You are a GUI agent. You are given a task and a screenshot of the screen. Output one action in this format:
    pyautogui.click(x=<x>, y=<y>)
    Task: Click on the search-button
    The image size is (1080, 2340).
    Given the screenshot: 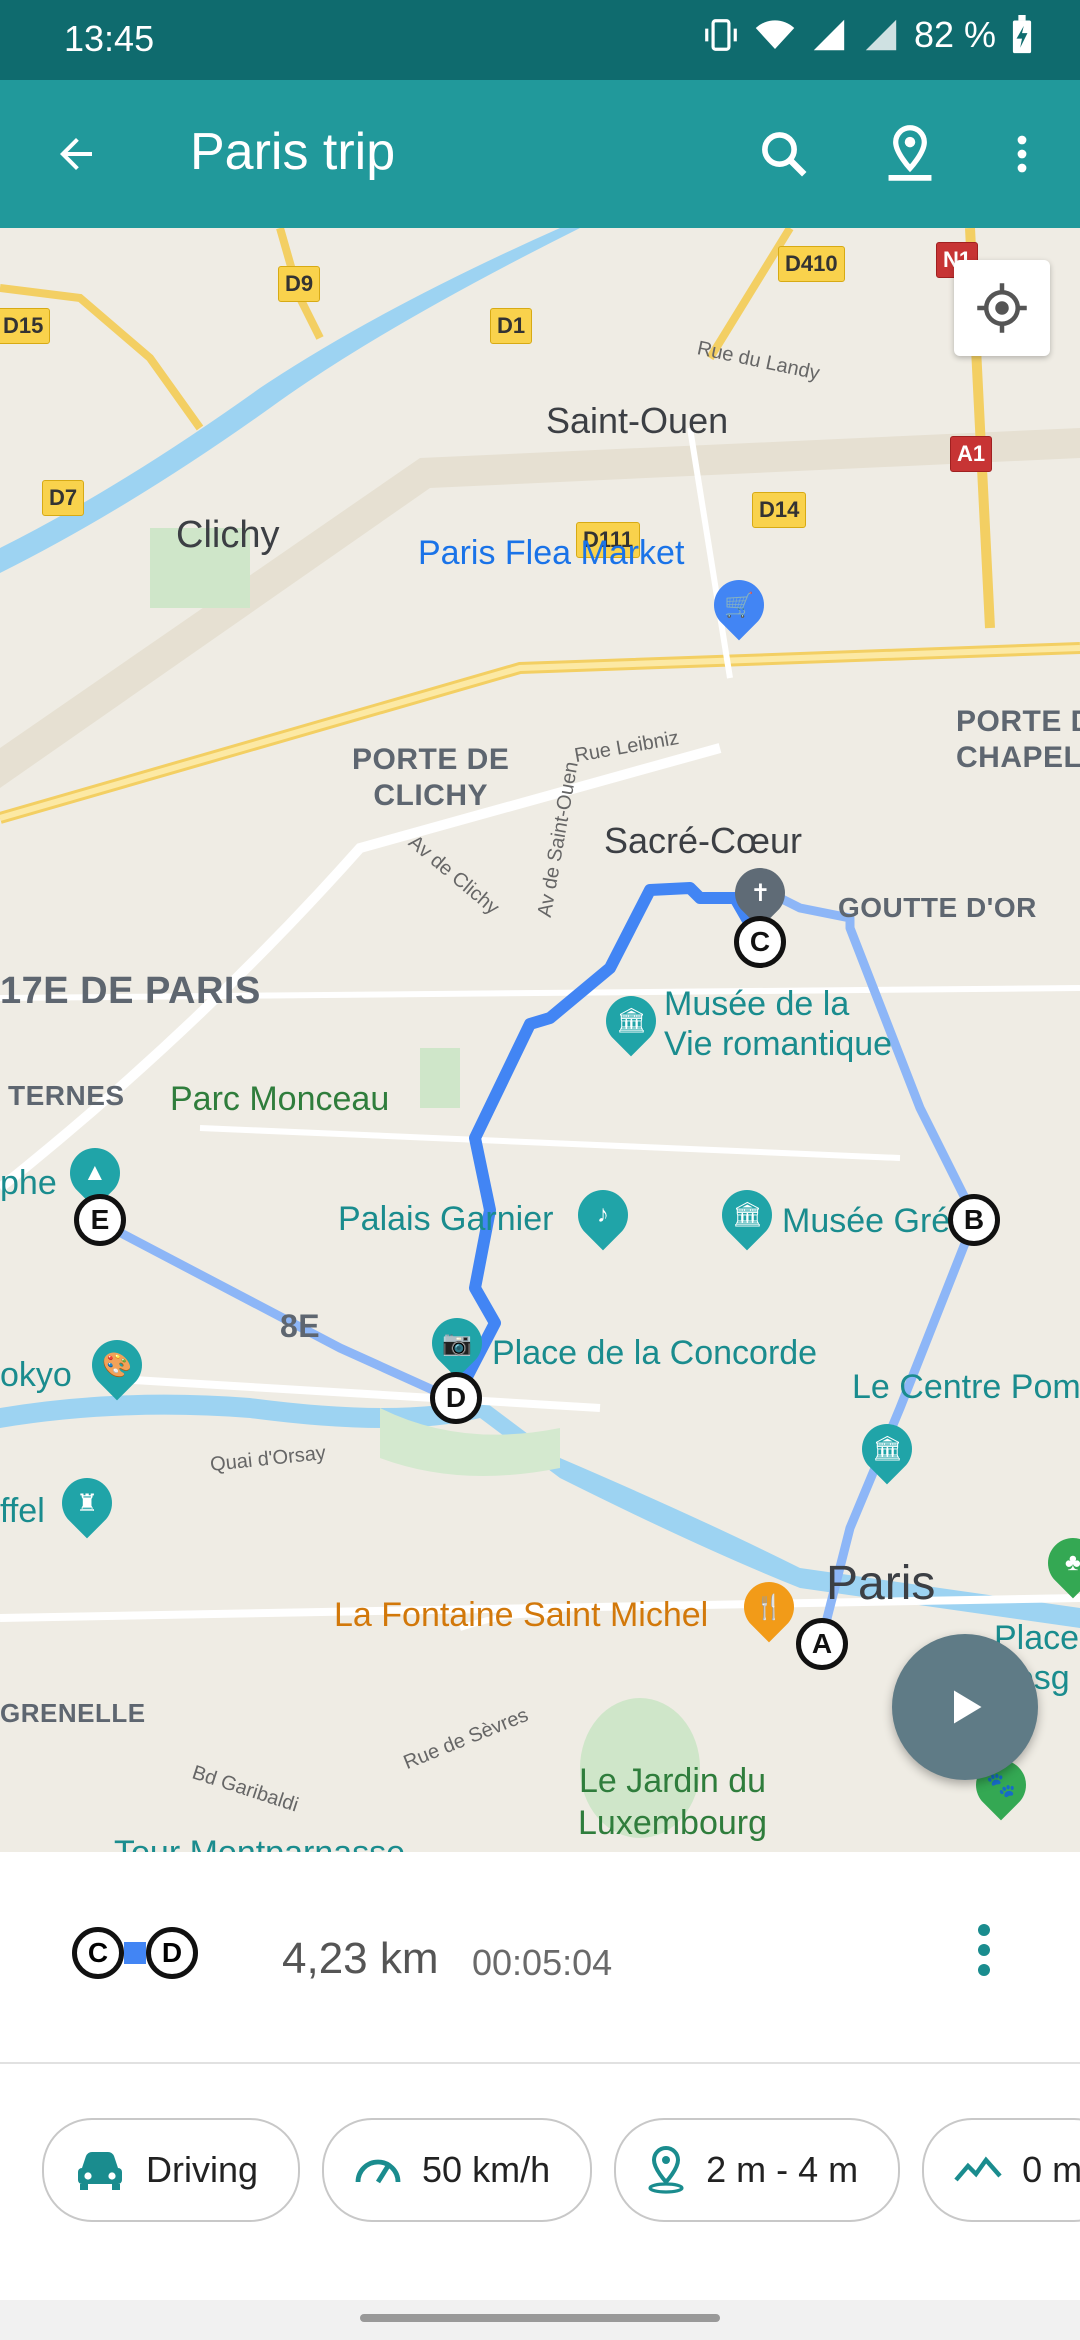 What is the action you would take?
    pyautogui.click(x=784, y=154)
    